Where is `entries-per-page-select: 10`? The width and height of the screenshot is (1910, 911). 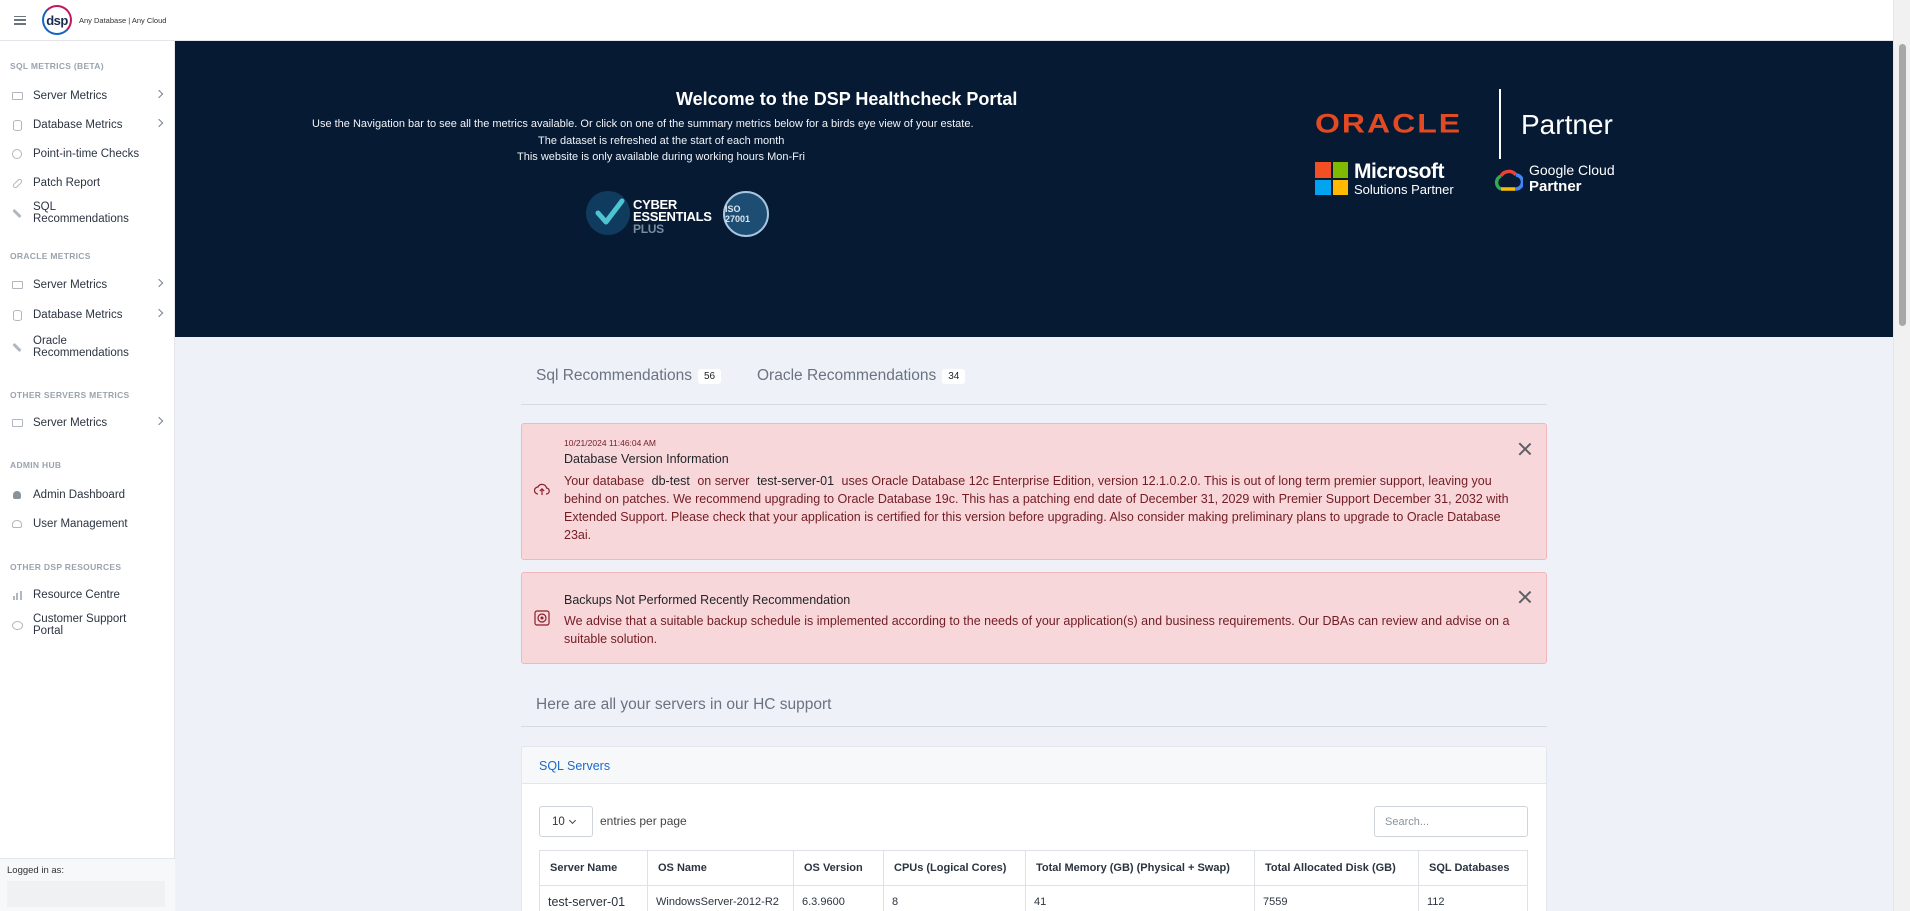
entries-per-page-select: 10 is located at coordinates (566, 821).